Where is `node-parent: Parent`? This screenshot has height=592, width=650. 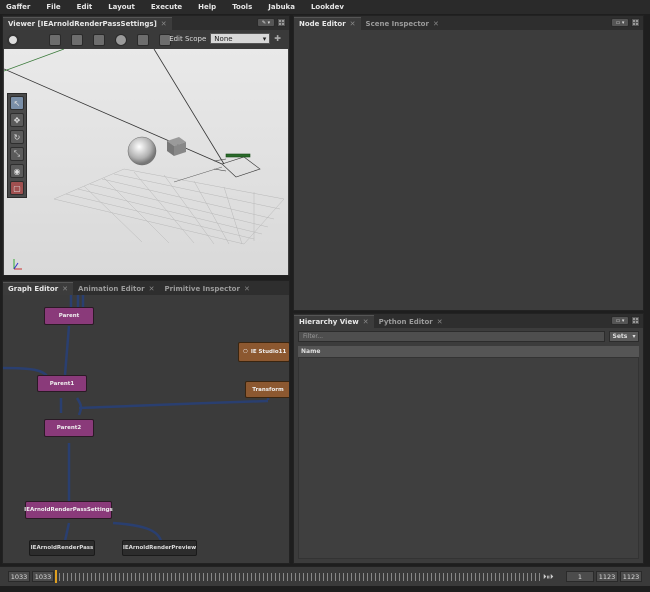
node-parent: Parent is located at coordinates (69, 316).